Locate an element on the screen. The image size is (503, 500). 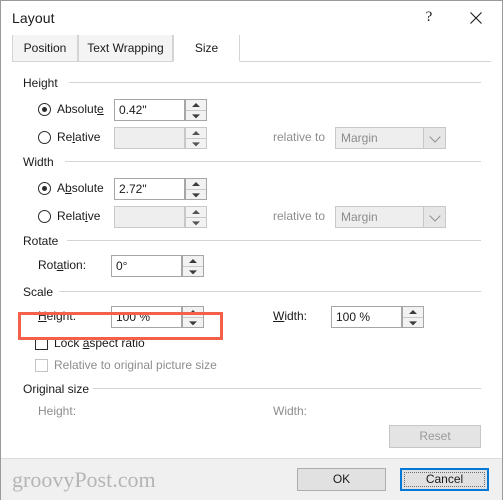
question-mark-icon: ? is located at coordinates (429, 17).